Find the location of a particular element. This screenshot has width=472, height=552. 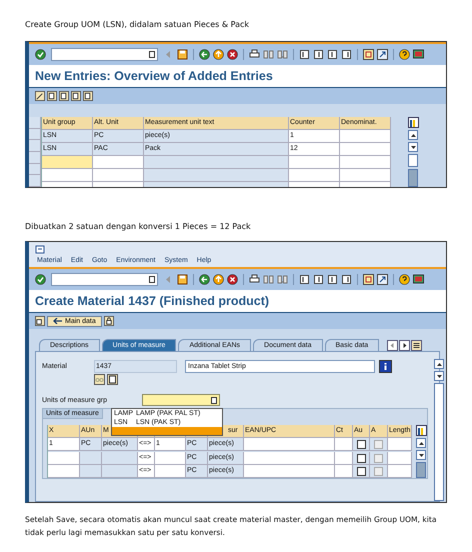

screen-title: Create Material 1437 (Finished product) is located at coordinates (237, 301).